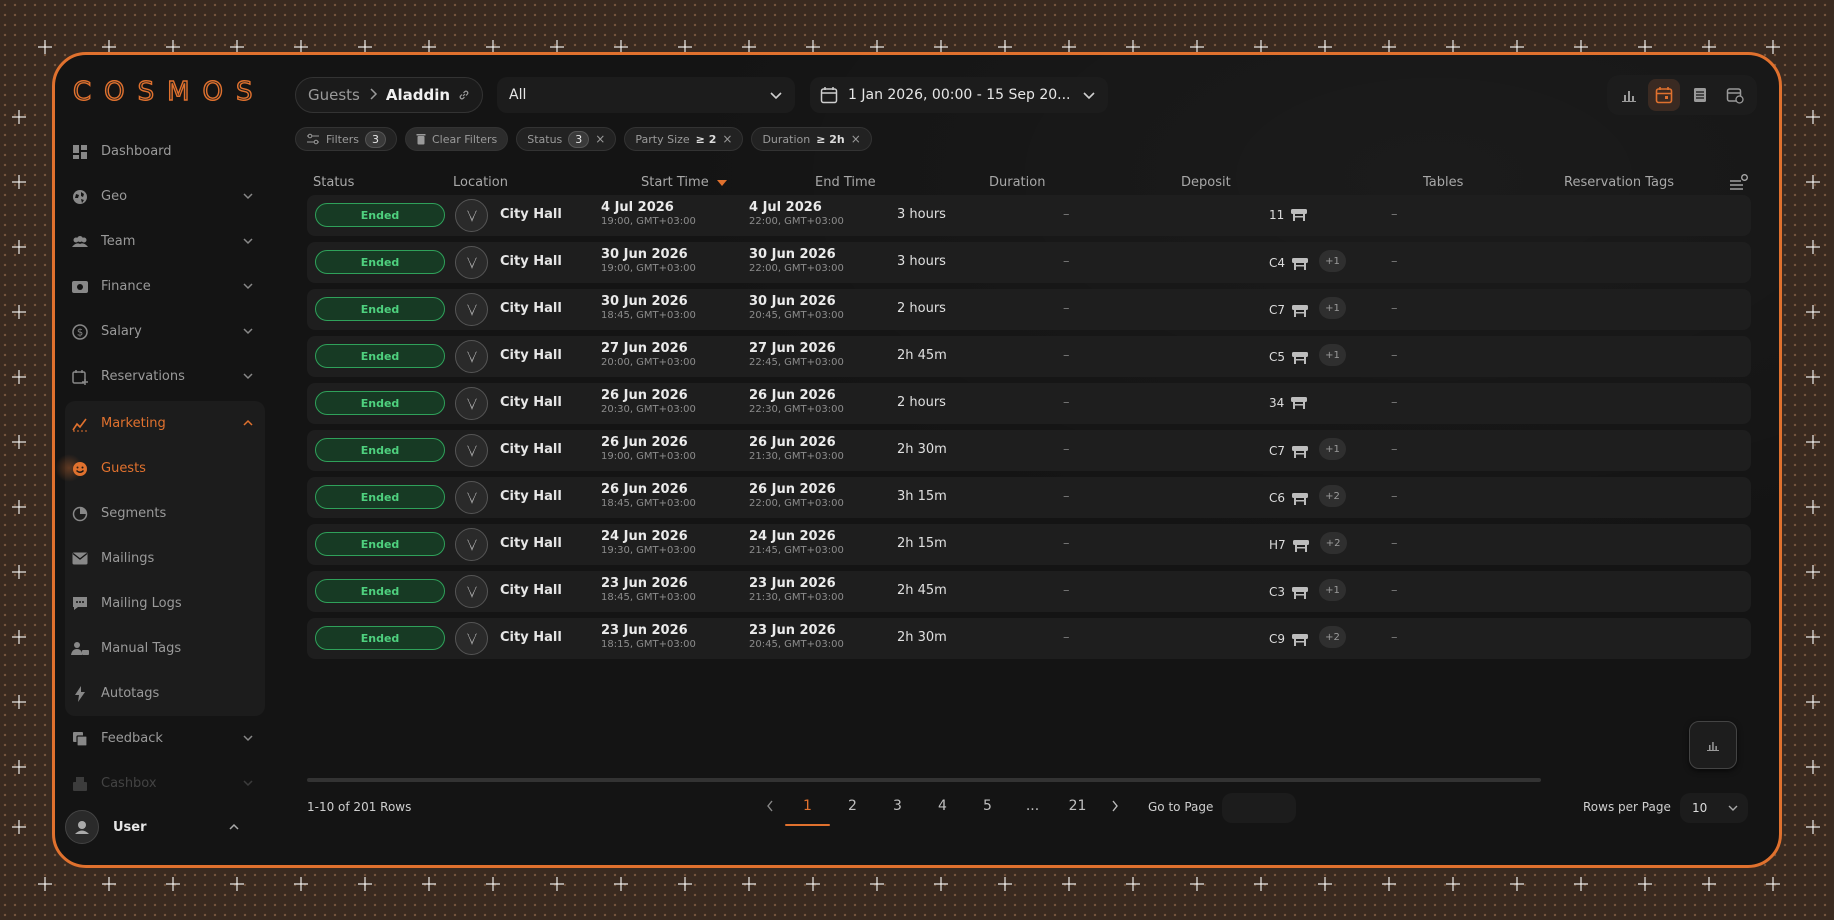 This screenshot has height=920, width=1834. Describe the element at coordinates (922, 355) in the screenshot. I see `duration-cell: 2h 45m` at that location.